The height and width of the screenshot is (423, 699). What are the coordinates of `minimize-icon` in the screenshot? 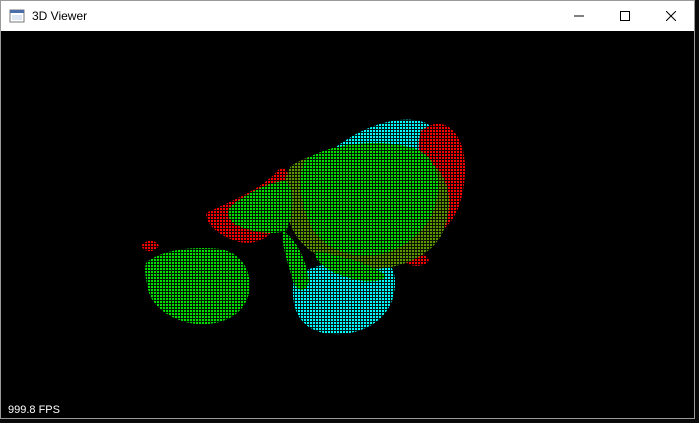 It's located at (579, 16).